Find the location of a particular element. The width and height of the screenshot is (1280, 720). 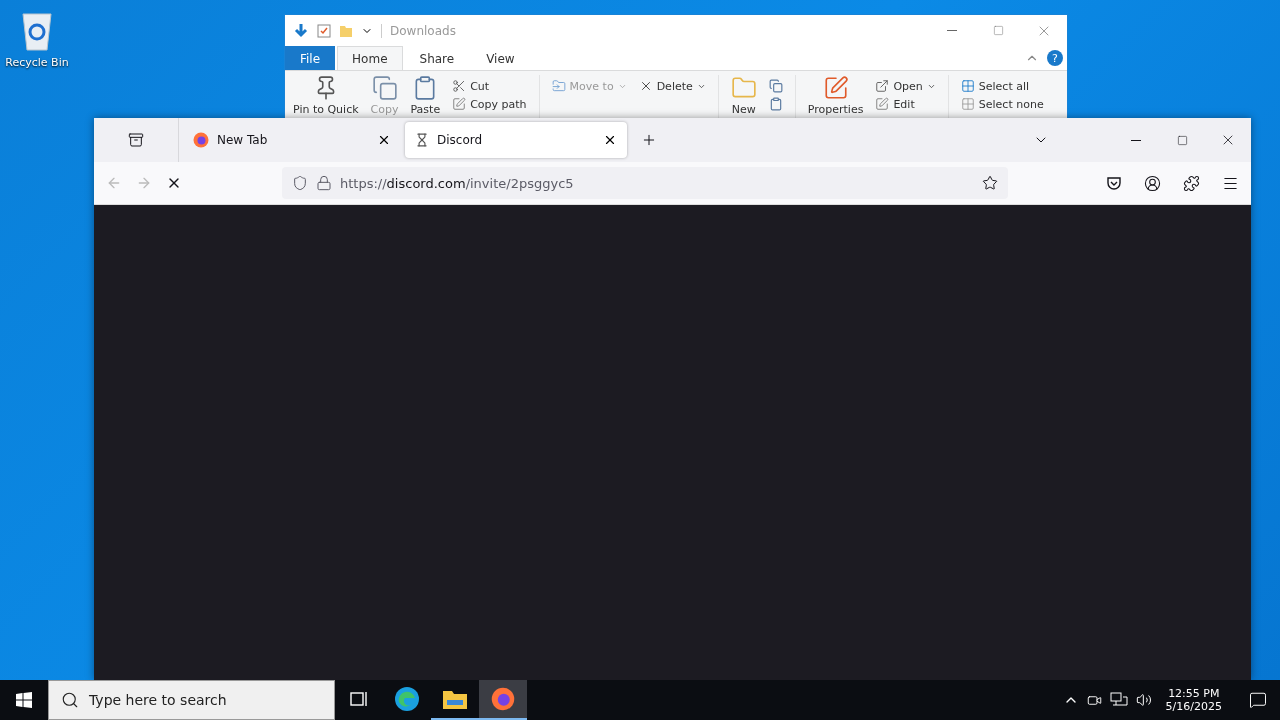

arrow-right-icon is located at coordinates (144, 183).